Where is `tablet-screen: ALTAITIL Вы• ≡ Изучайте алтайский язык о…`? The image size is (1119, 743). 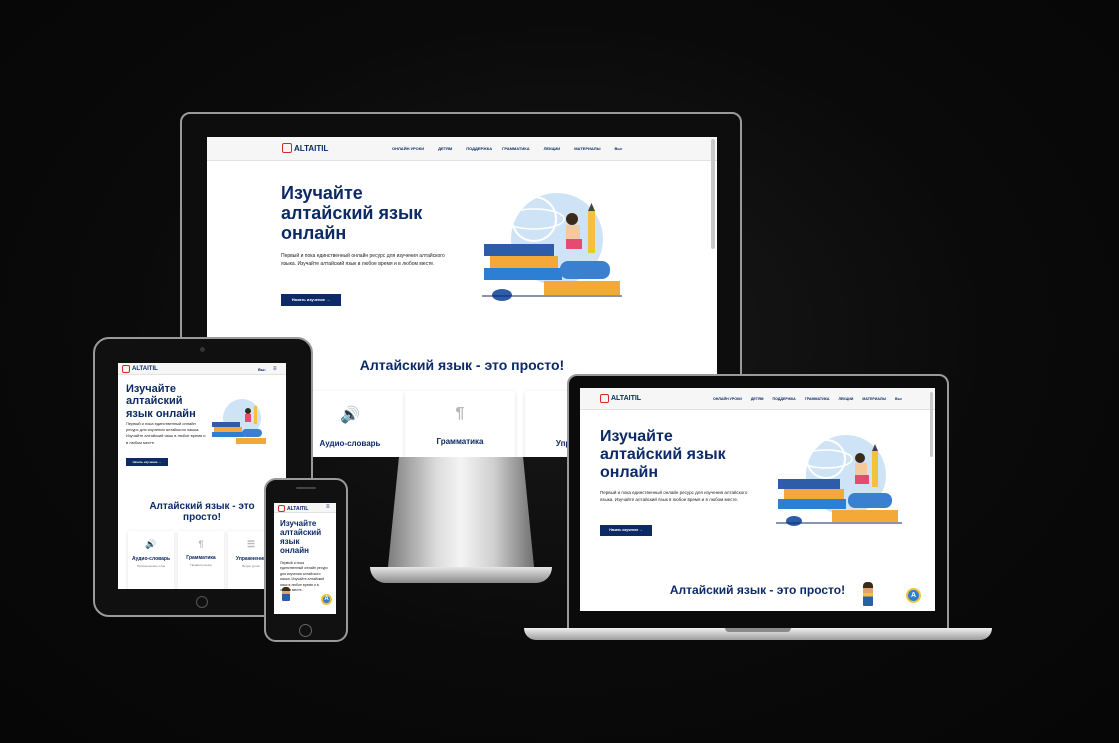 tablet-screen: ALTAITIL Вы• ≡ Изучайте алтайский язык о… is located at coordinates (202, 476).